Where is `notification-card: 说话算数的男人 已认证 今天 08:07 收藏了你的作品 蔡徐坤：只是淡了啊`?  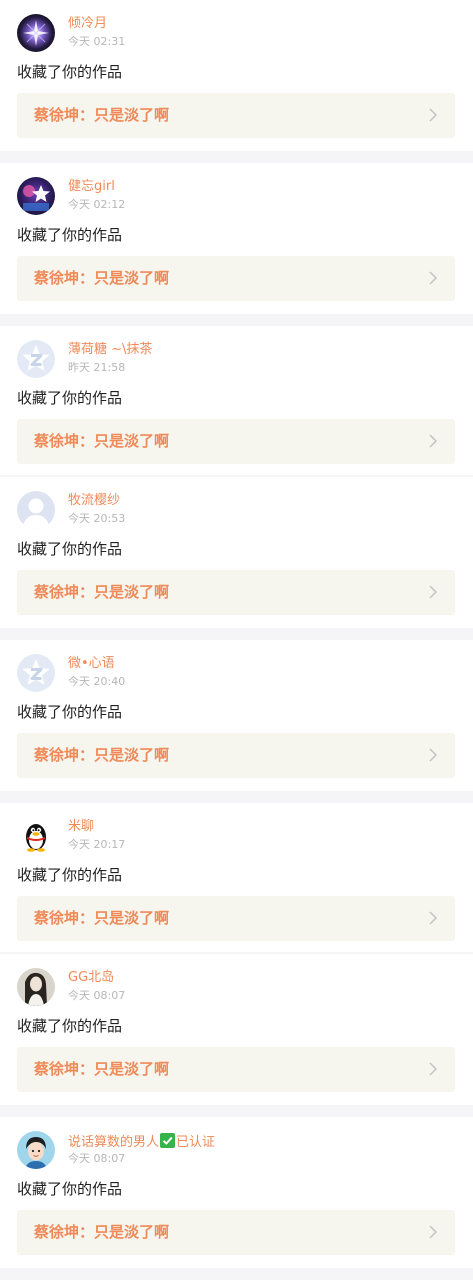
notification-card: 说话算数的男人 已认证 今天 08:07 收藏了你的作品 蔡徐坤：只是淡了啊 is located at coordinates (236, 1192).